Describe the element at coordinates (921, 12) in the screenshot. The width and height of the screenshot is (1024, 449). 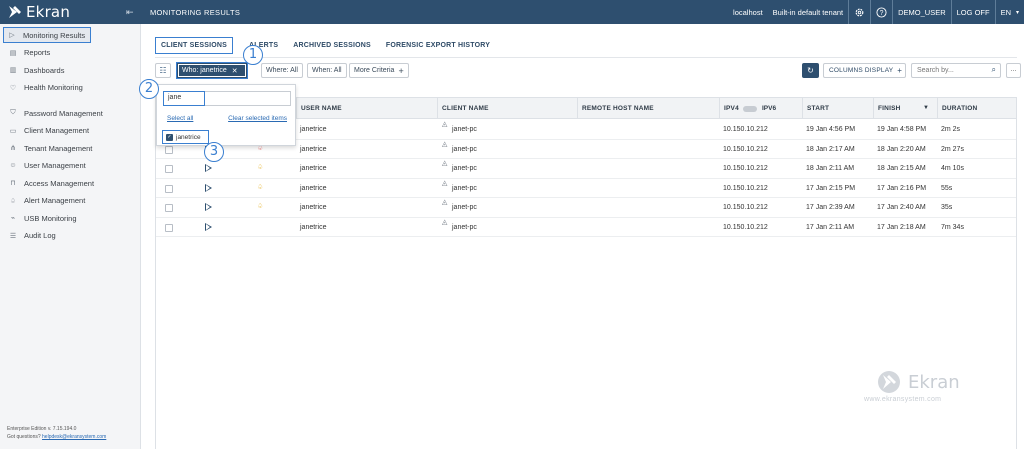
I see `user-menu: DEMO_USER` at that location.